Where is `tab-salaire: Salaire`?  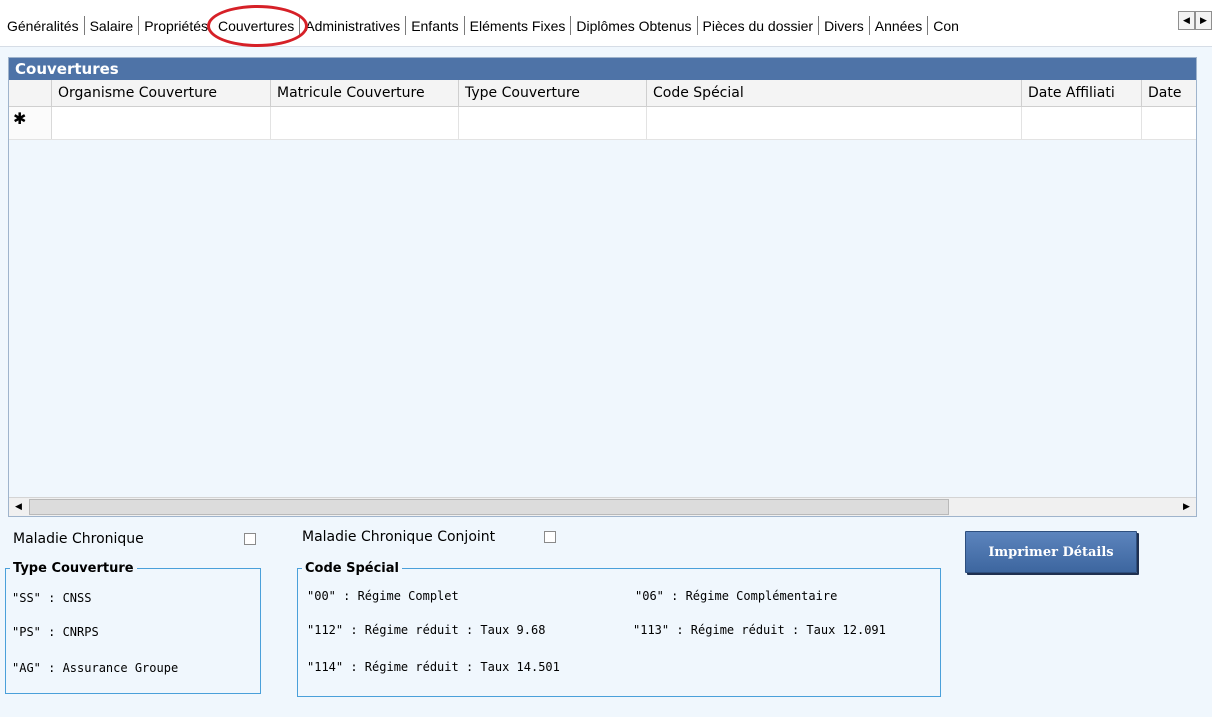
tab-salaire: Salaire is located at coordinates (112, 26).